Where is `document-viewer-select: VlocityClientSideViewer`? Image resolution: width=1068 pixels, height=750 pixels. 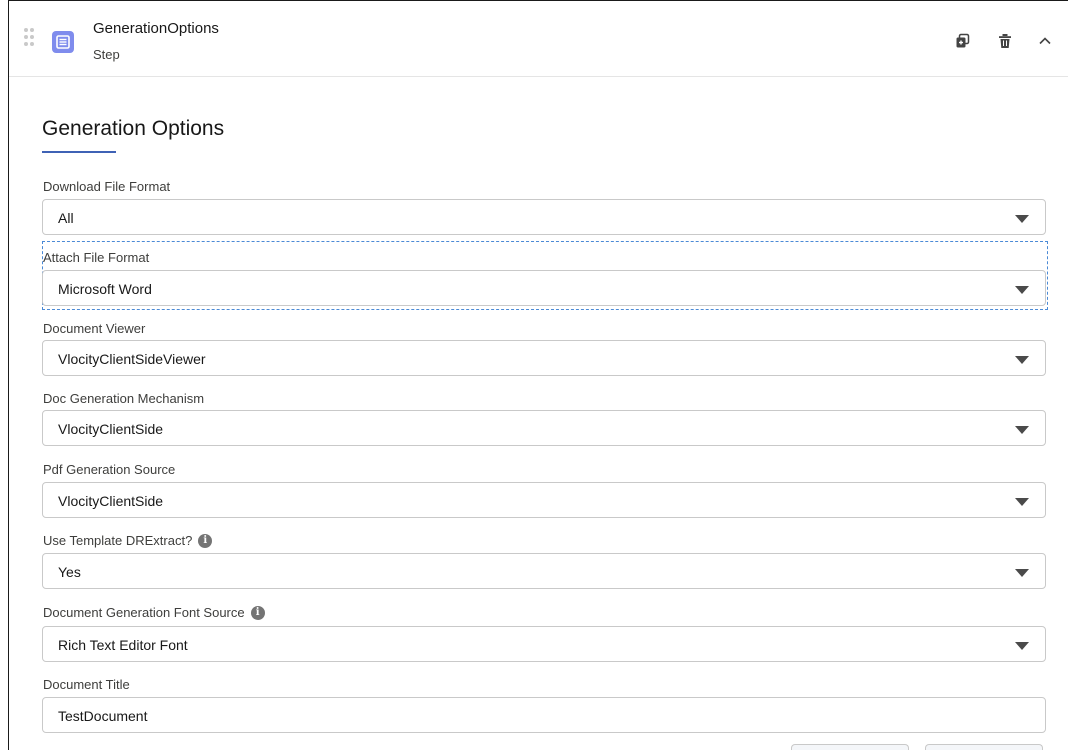
document-viewer-select: VlocityClientSideViewer is located at coordinates (544, 358).